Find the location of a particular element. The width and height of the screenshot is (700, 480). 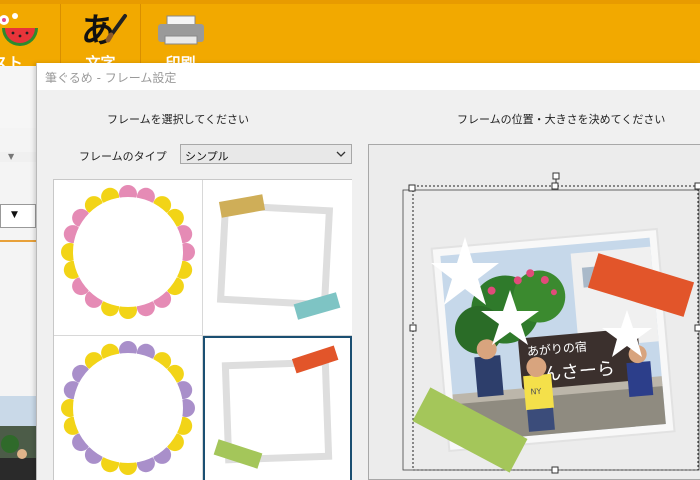

frame-type-label: フレームのタイプ is located at coordinates (123, 156).